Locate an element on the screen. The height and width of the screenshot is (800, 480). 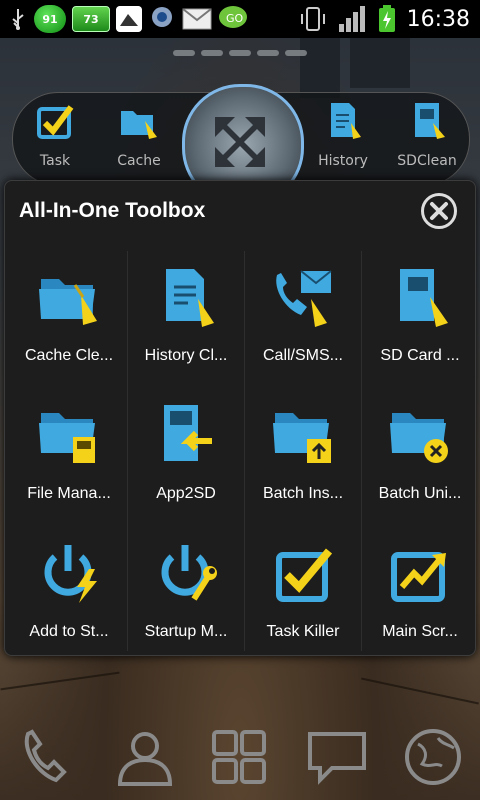
tool-label: Task Killer is located at coordinates (303, 631).